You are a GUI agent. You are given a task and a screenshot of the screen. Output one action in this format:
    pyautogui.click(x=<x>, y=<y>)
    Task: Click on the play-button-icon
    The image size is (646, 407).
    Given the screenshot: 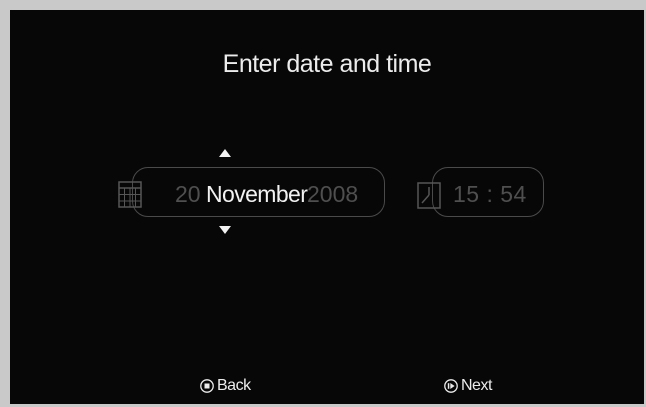 What is the action you would take?
    pyautogui.click(x=451, y=386)
    